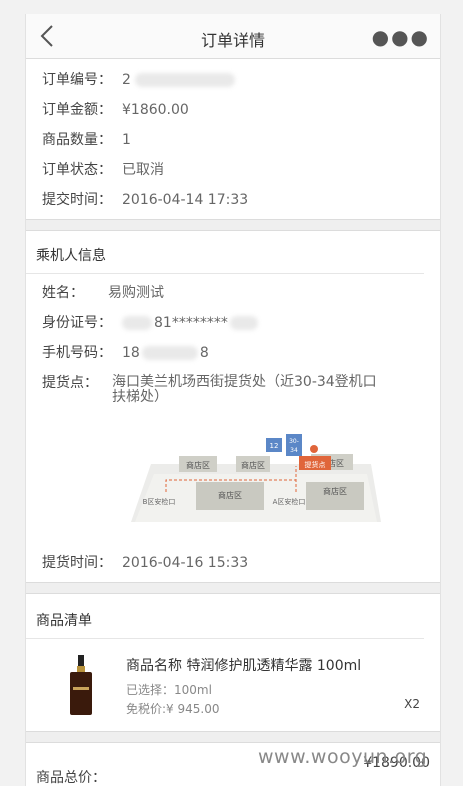 This screenshot has width=463, height=786. Describe the element at coordinates (294, 441) in the screenshot. I see `map-gate-3034-top: 30-` at that location.